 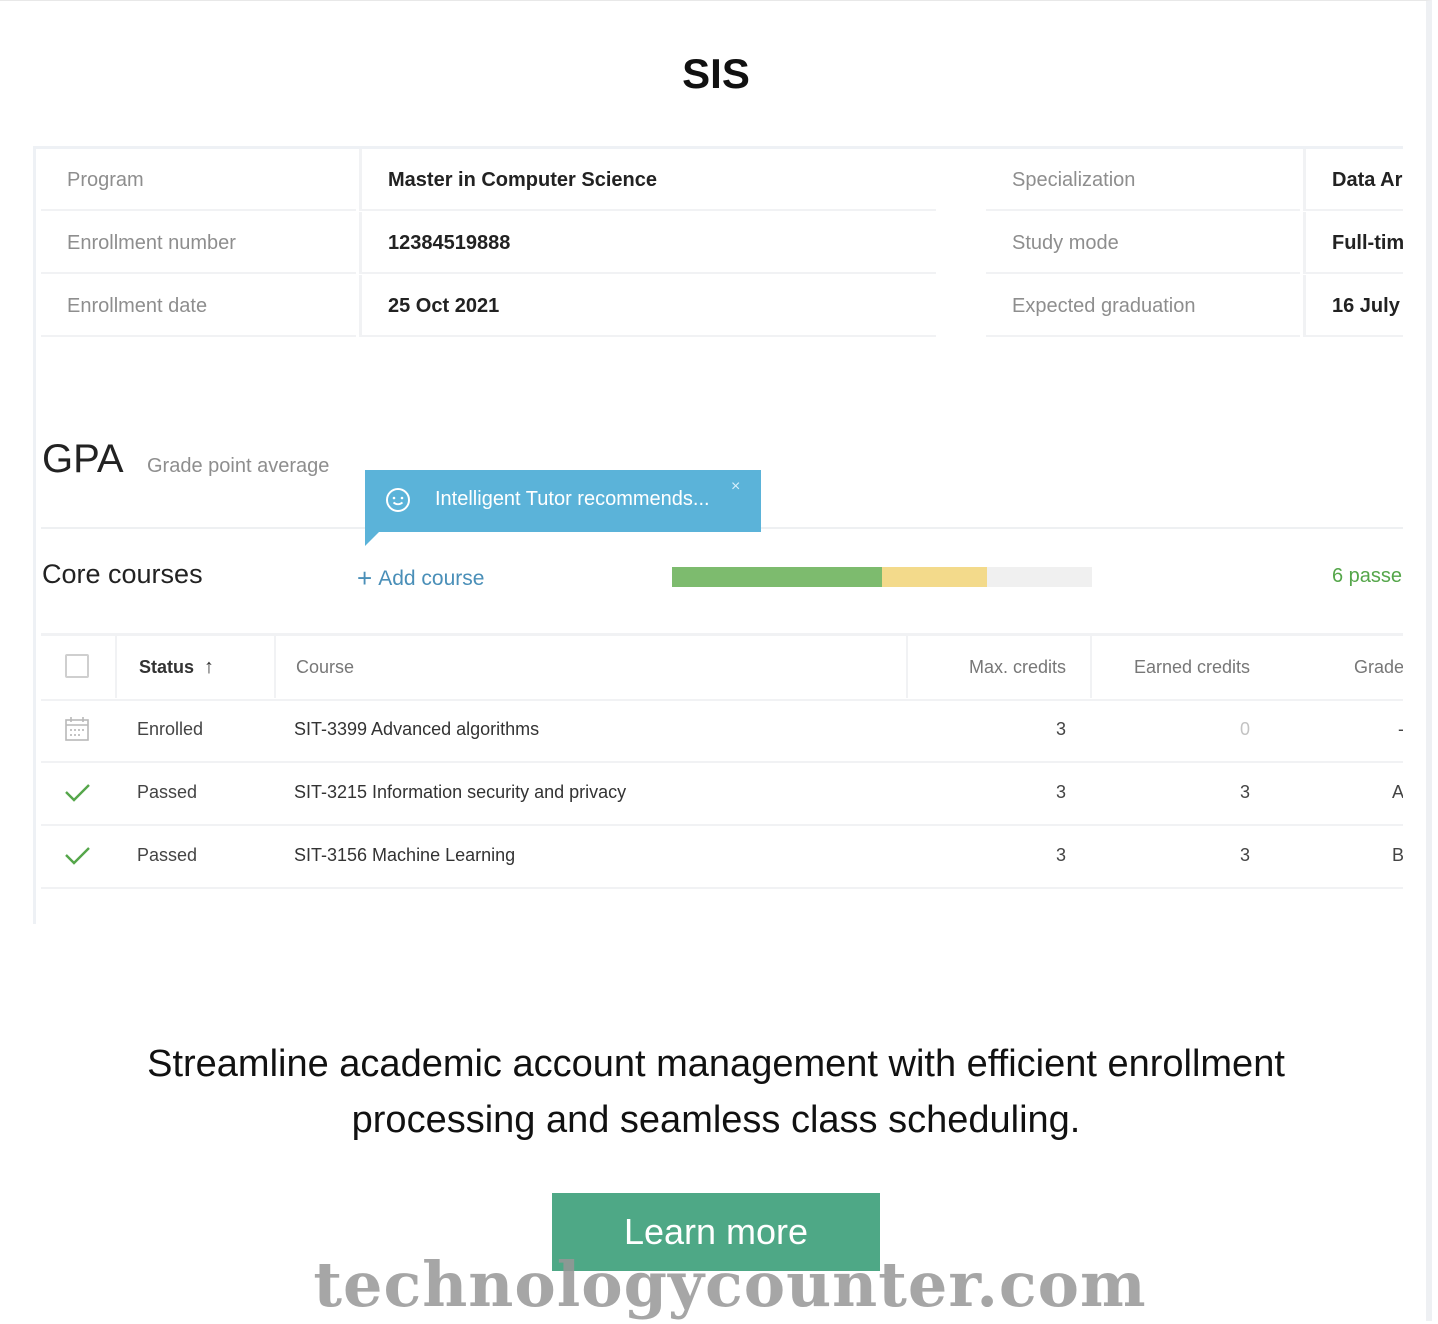 I want to click on progress-enrolled, so click(x=934, y=577).